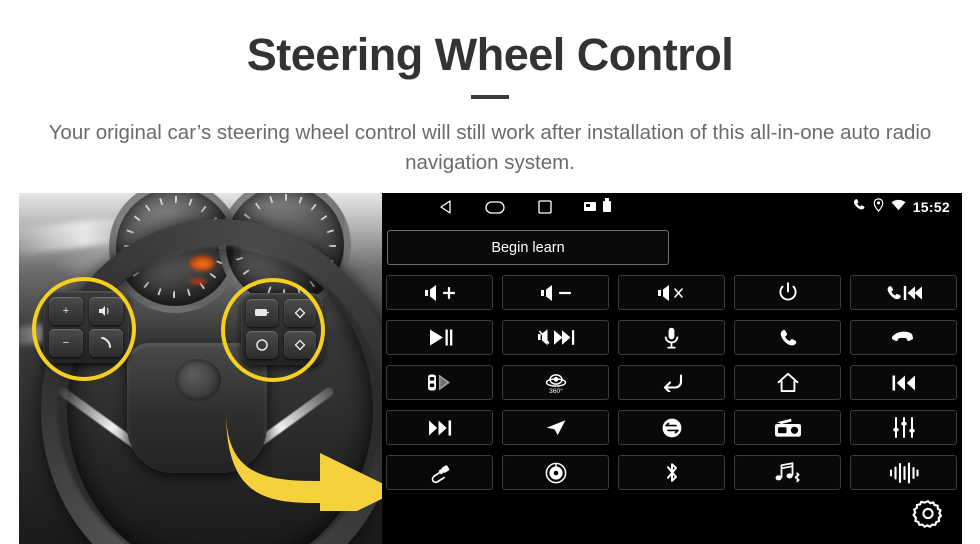 The image size is (980, 544). Describe the element at coordinates (545, 207) in the screenshot. I see `recents-square-icon` at that location.